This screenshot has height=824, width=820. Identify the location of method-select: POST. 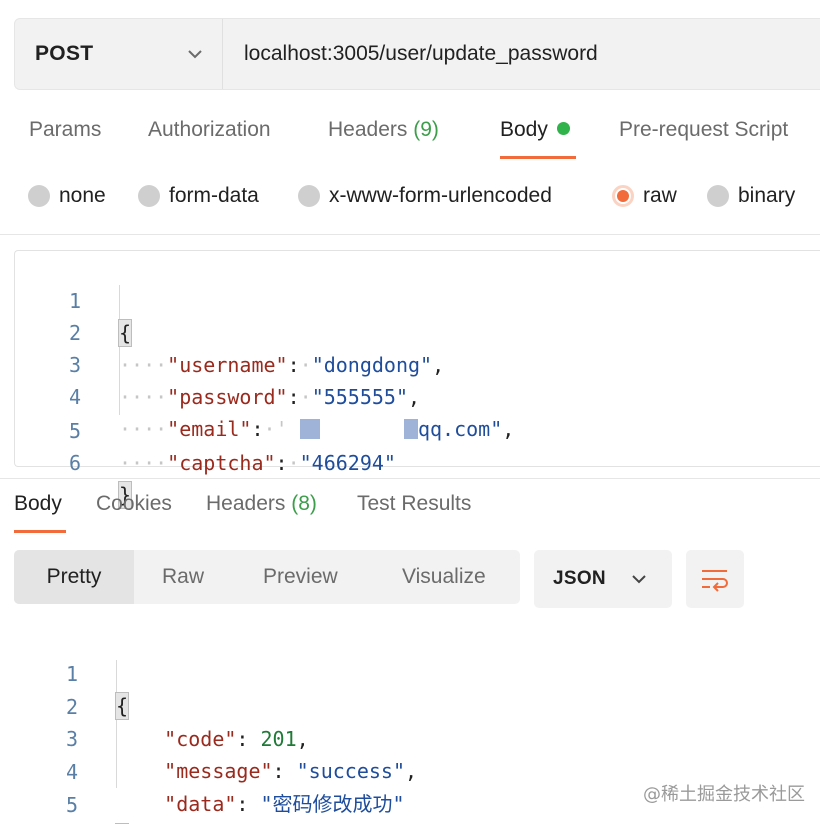
(119, 54).